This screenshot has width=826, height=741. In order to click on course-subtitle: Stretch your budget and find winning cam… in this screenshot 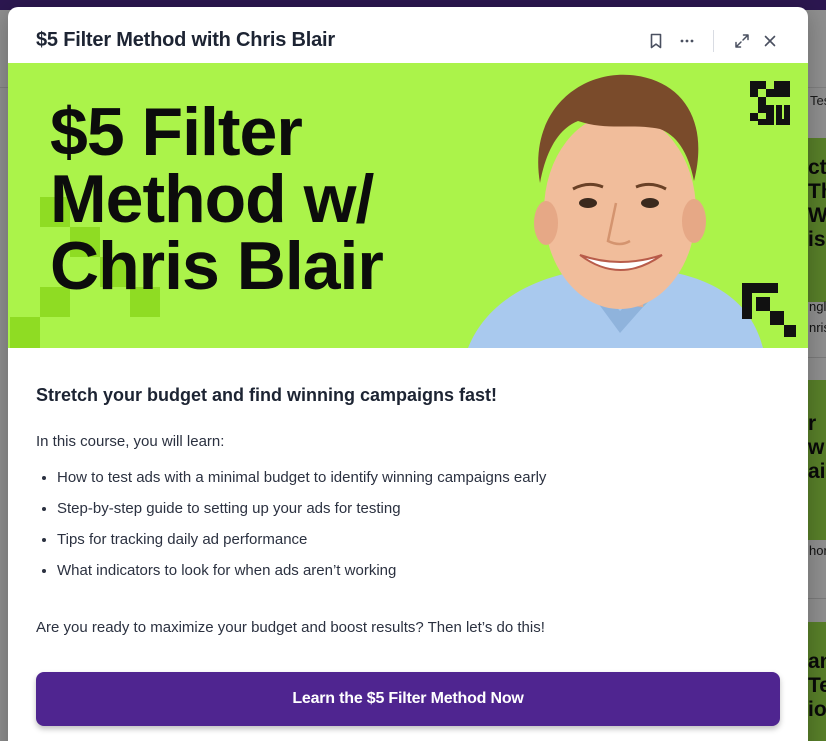, I will do `click(267, 395)`.